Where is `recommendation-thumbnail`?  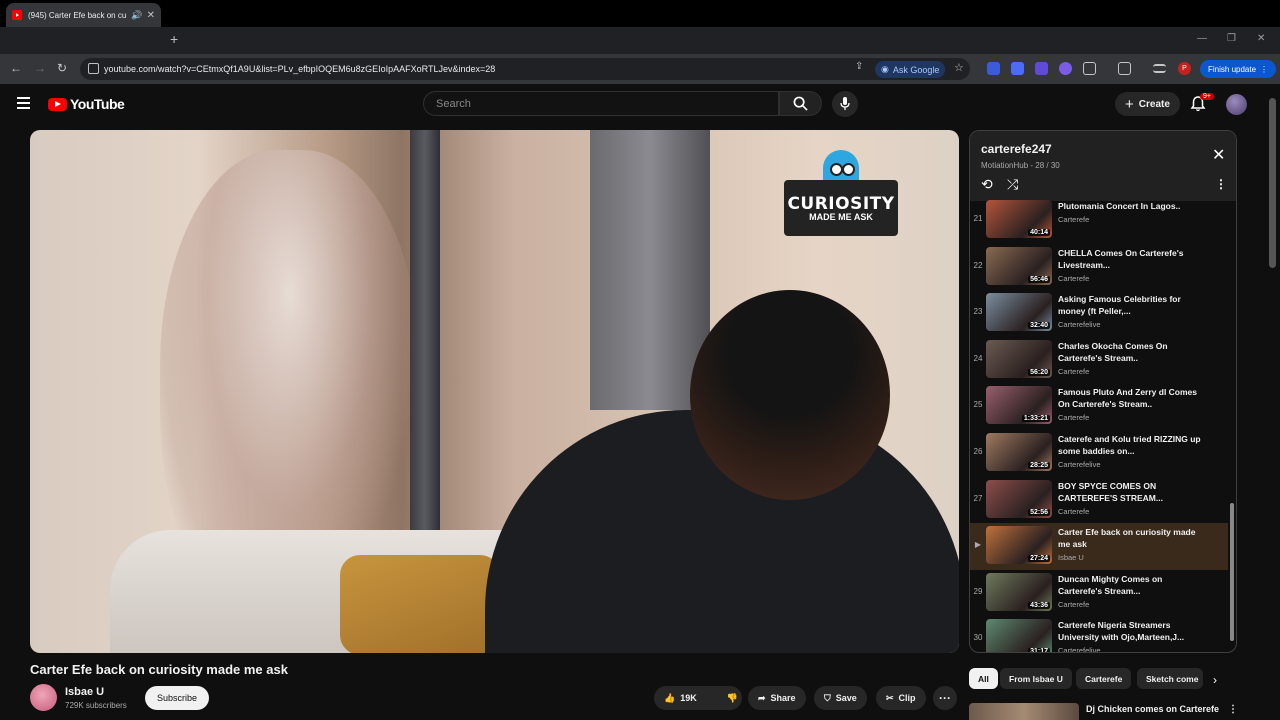
recommendation-thumbnail is located at coordinates (1024, 711).